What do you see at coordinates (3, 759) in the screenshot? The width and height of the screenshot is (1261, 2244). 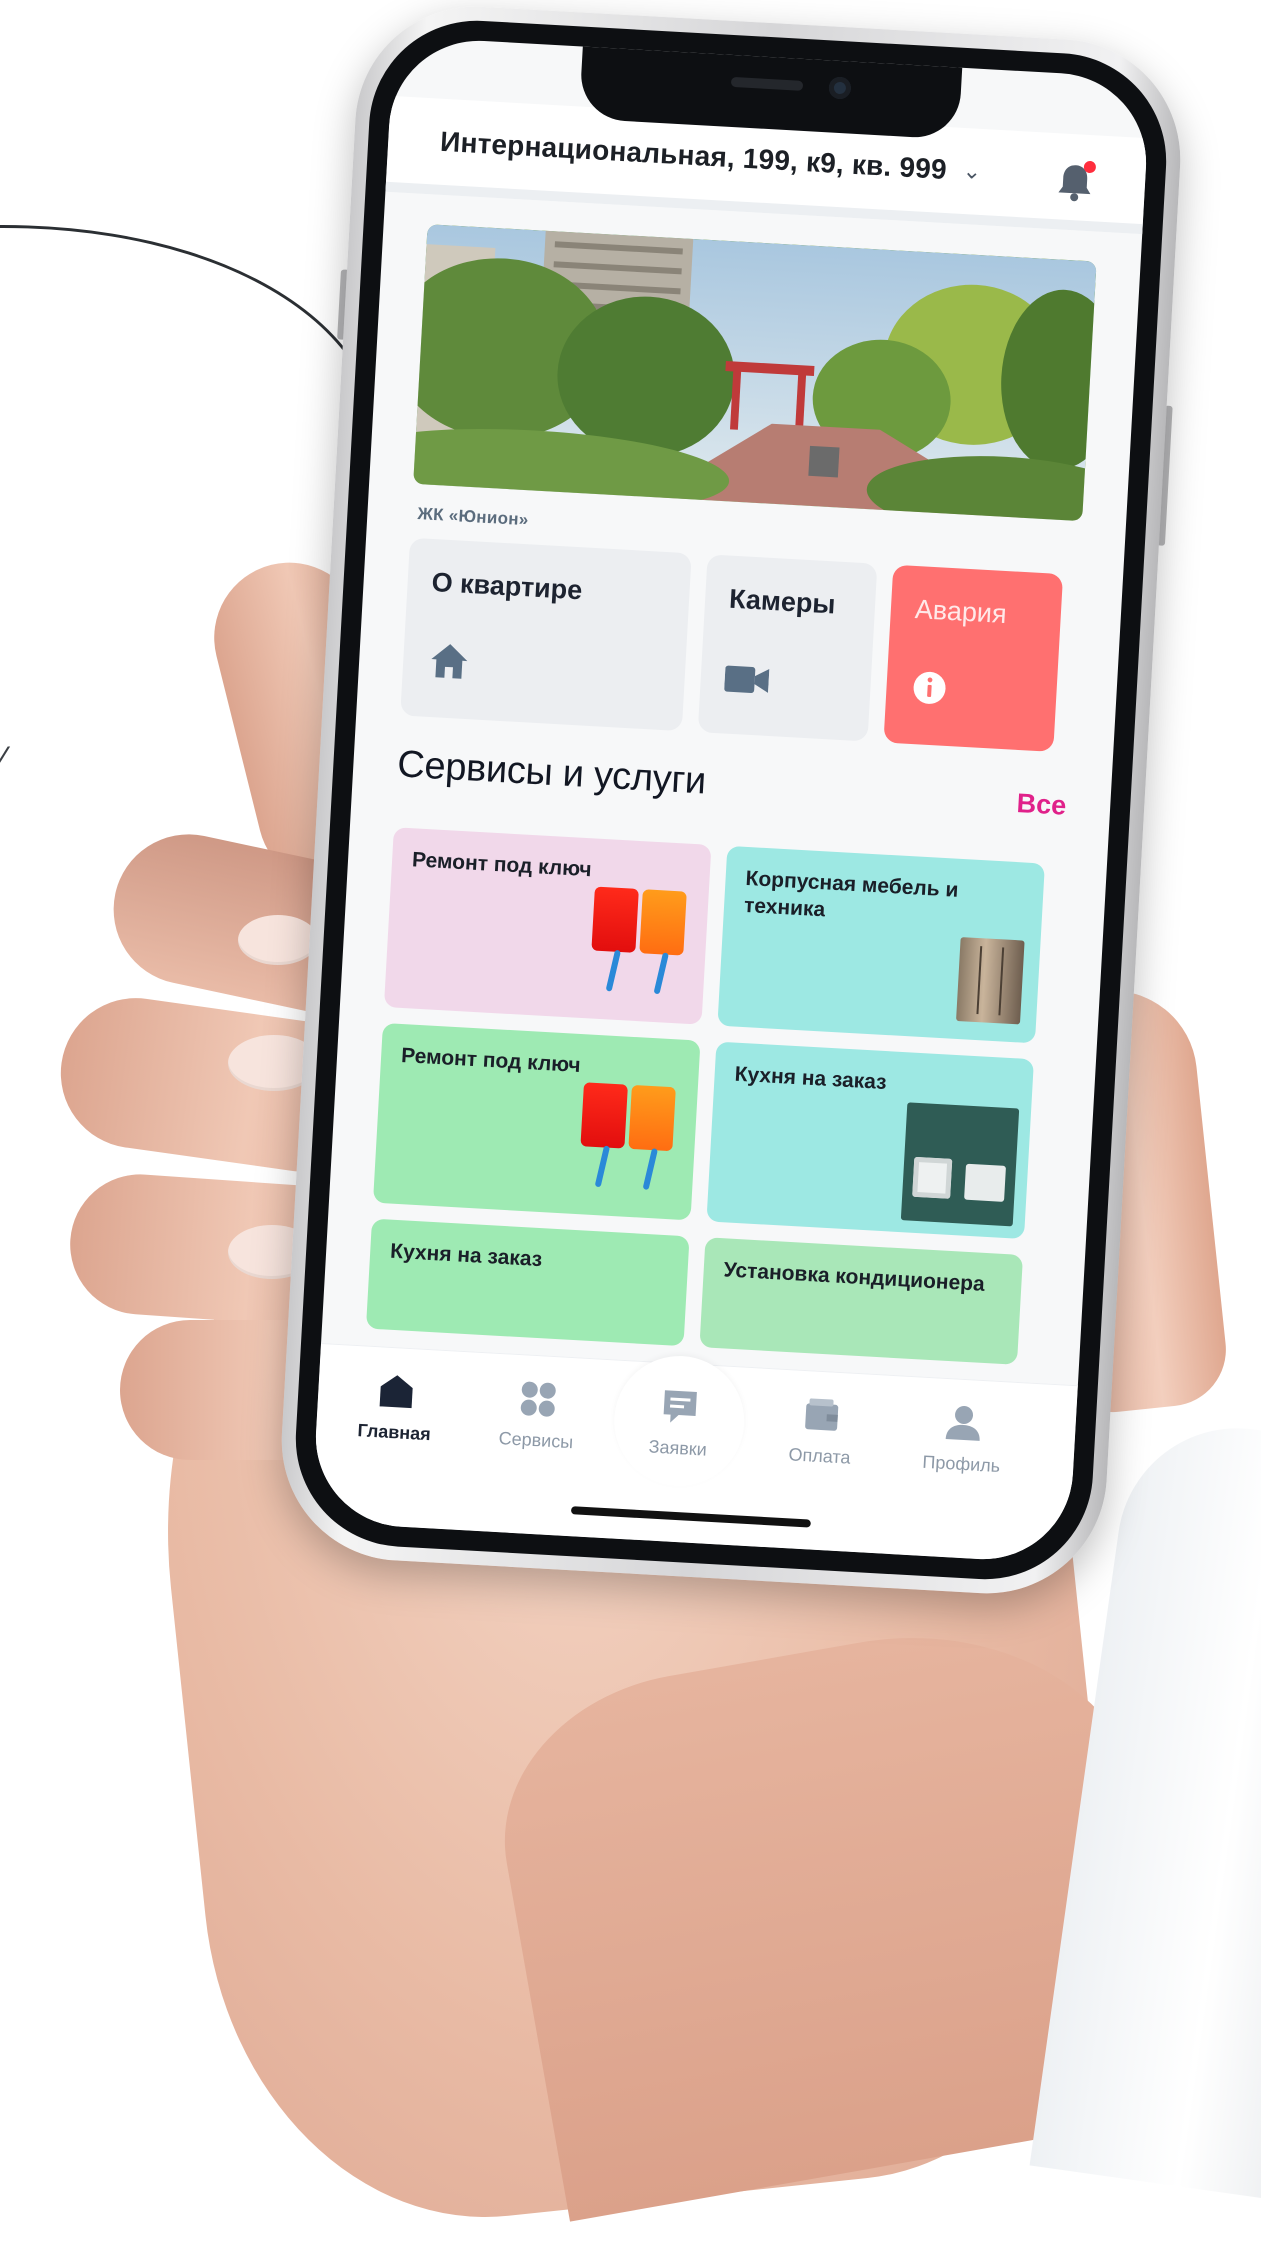 I see `decorative-mark: ⁄` at bounding box center [3, 759].